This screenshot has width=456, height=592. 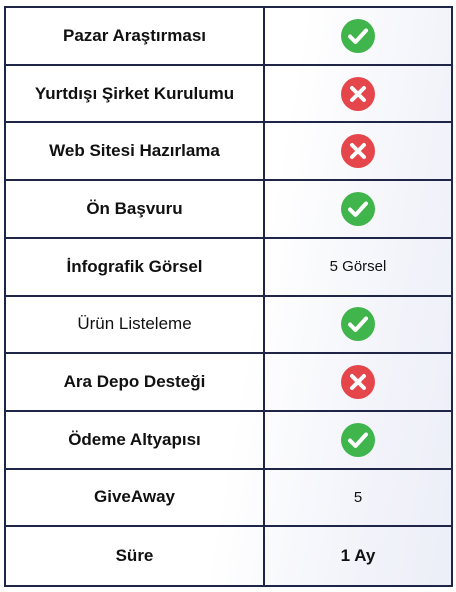 I want to click on row-value-odeme-altyapisi, so click(x=358, y=441).